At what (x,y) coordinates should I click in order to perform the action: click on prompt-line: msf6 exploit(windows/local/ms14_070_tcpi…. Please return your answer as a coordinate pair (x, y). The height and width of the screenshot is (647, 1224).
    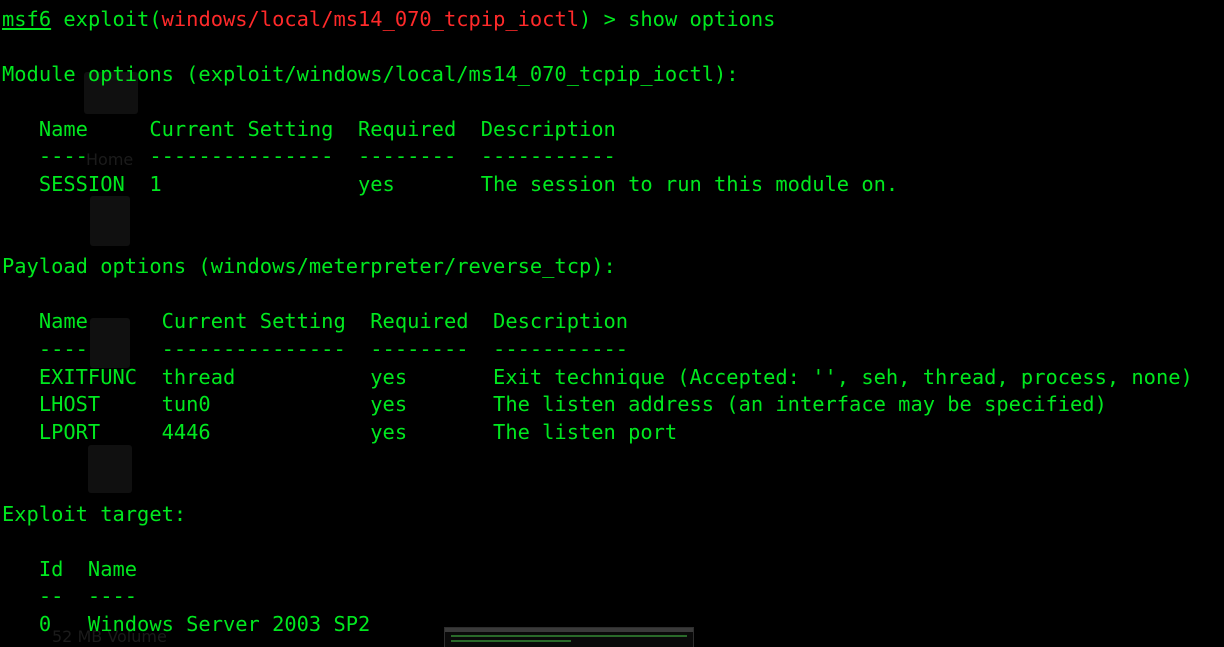
    Looking at the image, I should click on (388, 19).